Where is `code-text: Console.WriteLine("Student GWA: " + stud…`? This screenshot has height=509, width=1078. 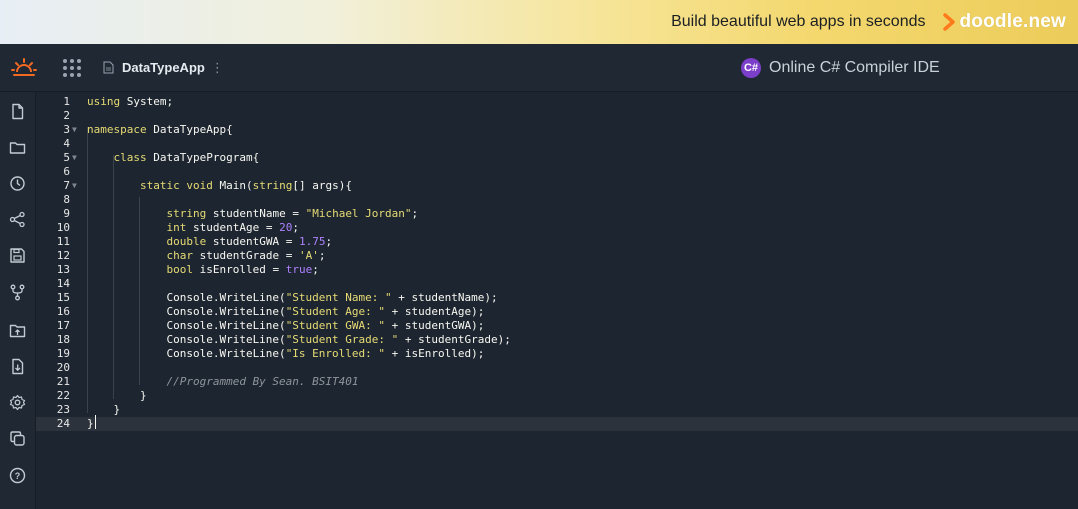
code-text: Console.WriteLine("Student GWA: " + stud… is located at coordinates (286, 325).